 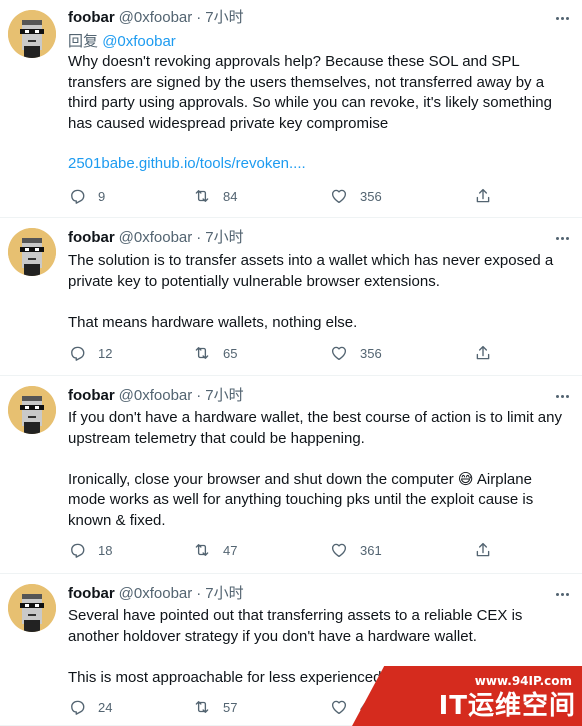 What do you see at coordinates (283, 196) in the screenshot?
I see `tweet-actions: 9 84 356` at bounding box center [283, 196].